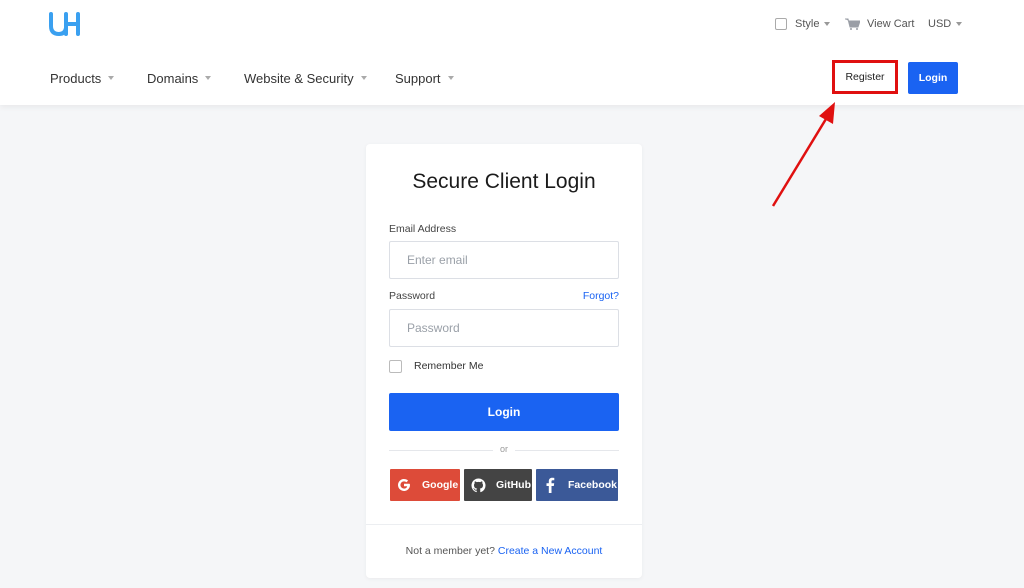 The height and width of the screenshot is (588, 1024). I want to click on create-account-link: Create a New Account, so click(550, 551).